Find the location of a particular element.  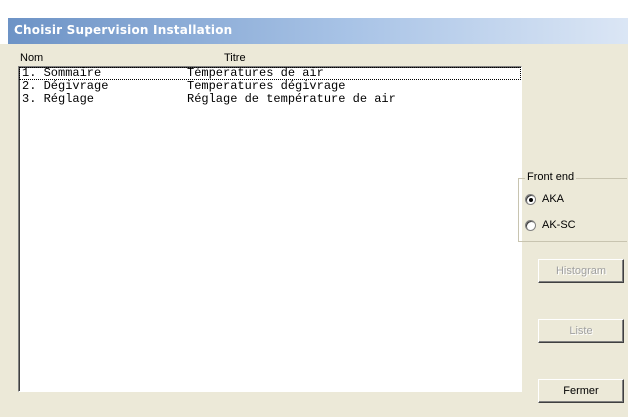

close-button: Fermer is located at coordinates (581, 391).